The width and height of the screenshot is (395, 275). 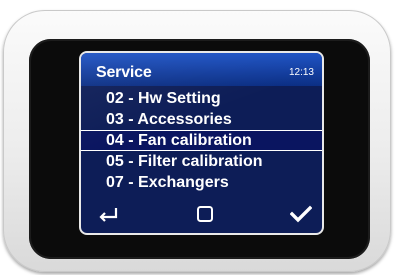 I want to click on clock: 12:13, so click(x=301, y=72).